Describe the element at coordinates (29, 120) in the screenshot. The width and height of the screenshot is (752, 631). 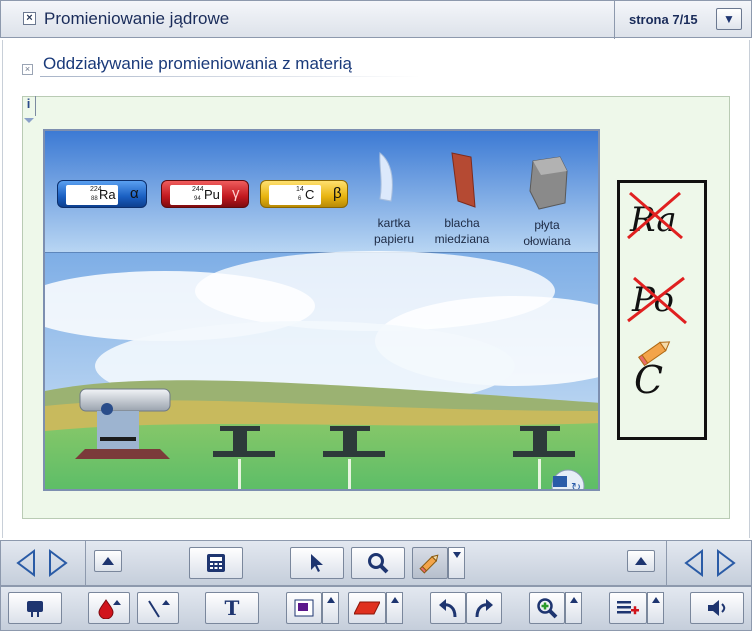
I see `info-arrow-icon` at that location.